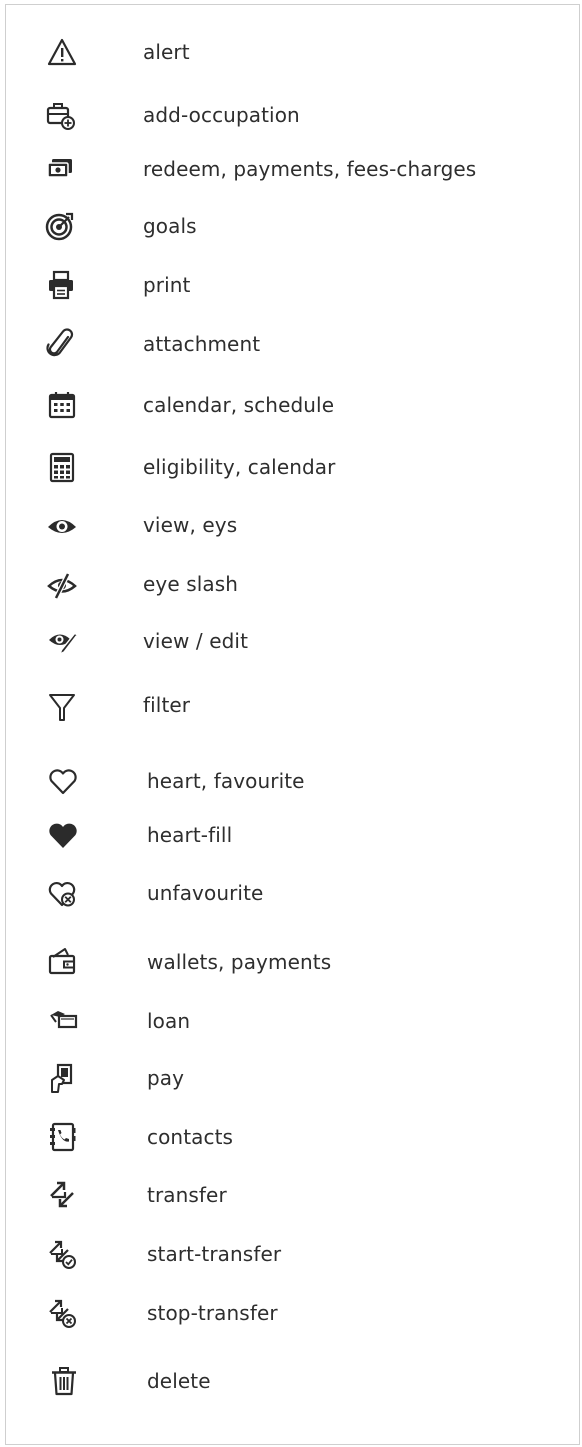 This screenshot has width=582, height=1447. What do you see at coordinates (239, 405) in the screenshot?
I see `icon-label: calendar, schedule` at bounding box center [239, 405].